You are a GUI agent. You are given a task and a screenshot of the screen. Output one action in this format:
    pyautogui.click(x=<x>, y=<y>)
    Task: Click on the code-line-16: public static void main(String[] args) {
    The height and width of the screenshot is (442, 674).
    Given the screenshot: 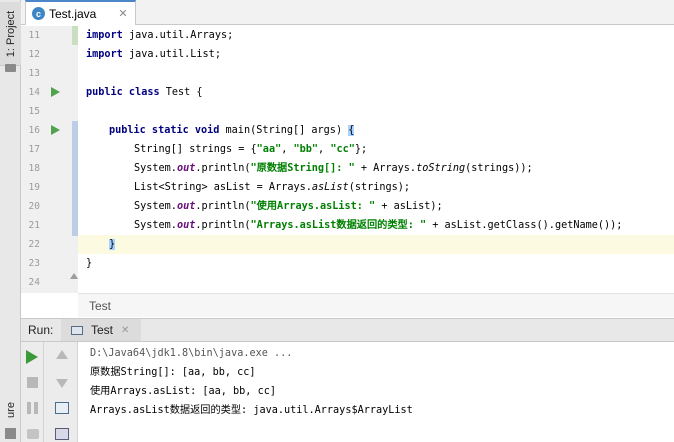 What is the action you would take?
    pyautogui.click(x=232, y=130)
    